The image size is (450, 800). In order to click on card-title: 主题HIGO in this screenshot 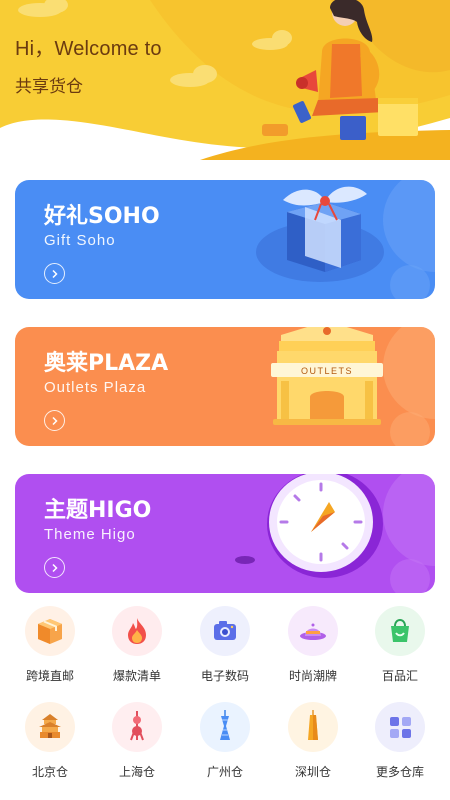, I will do `click(98, 510)`.